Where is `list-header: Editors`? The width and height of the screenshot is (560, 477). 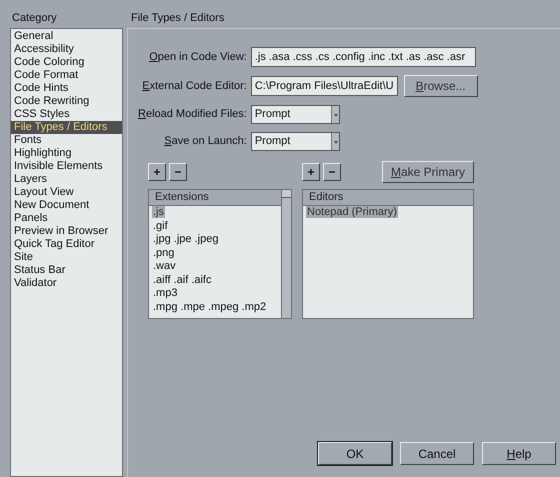
list-header: Editors is located at coordinates (388, 198).